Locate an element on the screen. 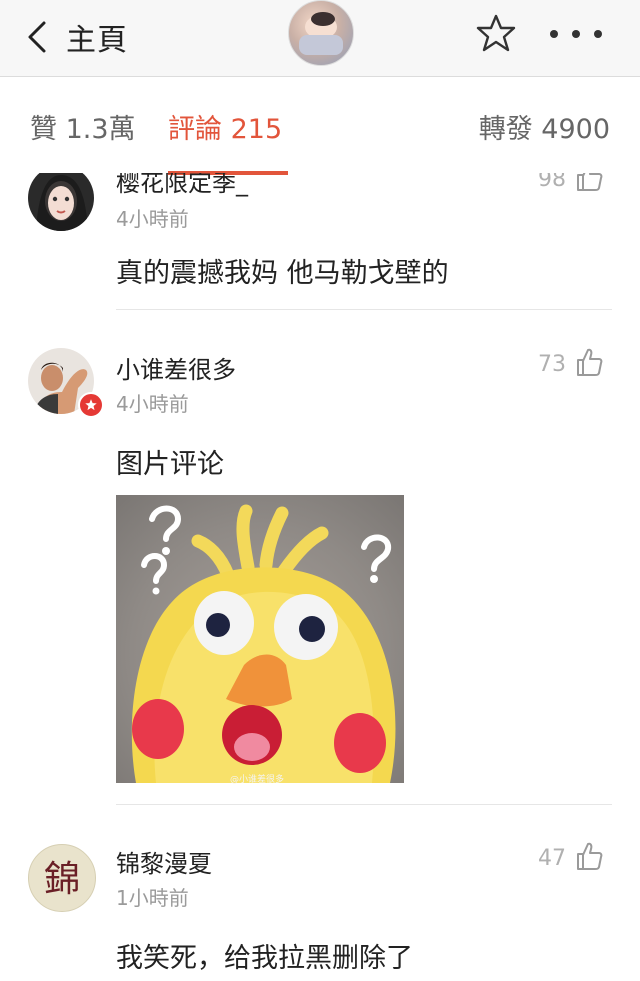 This screenshot has width=640, height=981. star-icon is located at coordinates (496, 34).